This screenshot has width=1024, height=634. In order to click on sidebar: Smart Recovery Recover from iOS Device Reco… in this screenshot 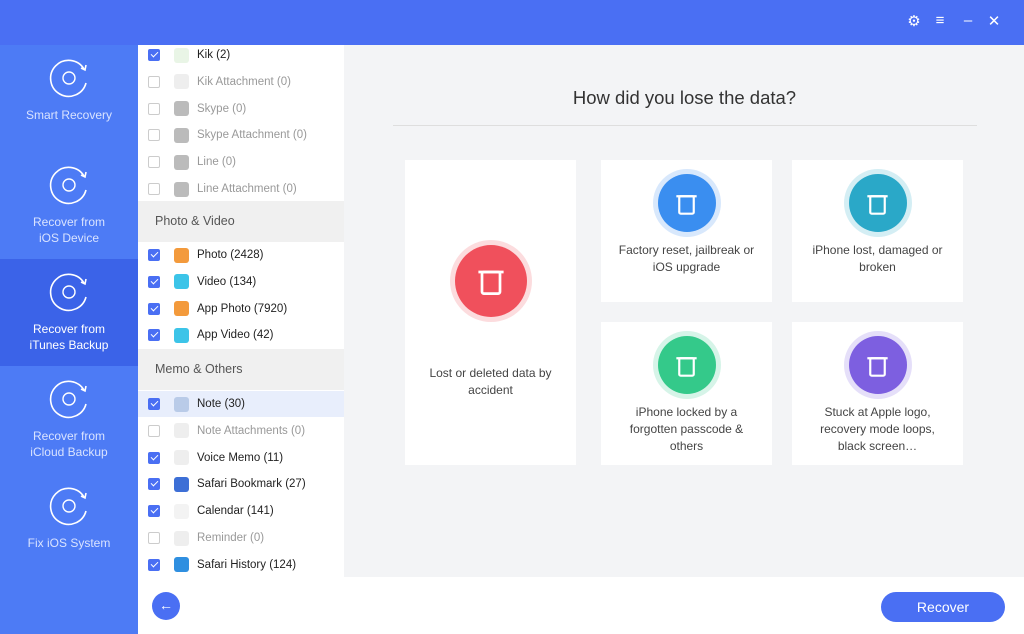, I will do `click(69, 339)`.